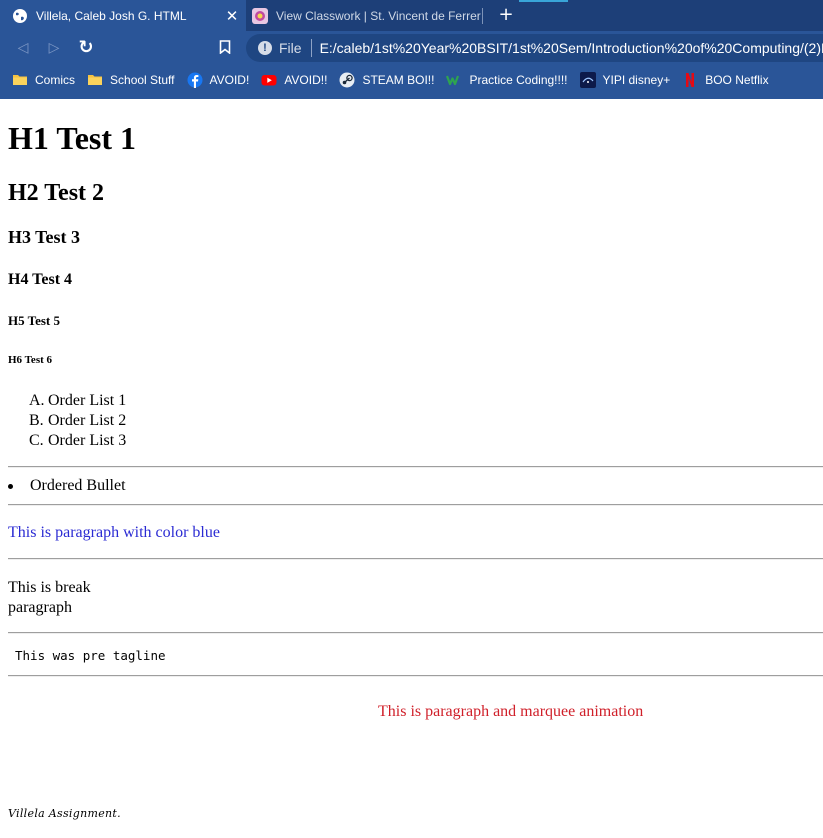 The image size is (823, 838). Describe the element at coordinates (587, 80) in the screenshot. I see `disney-icon` at that location.